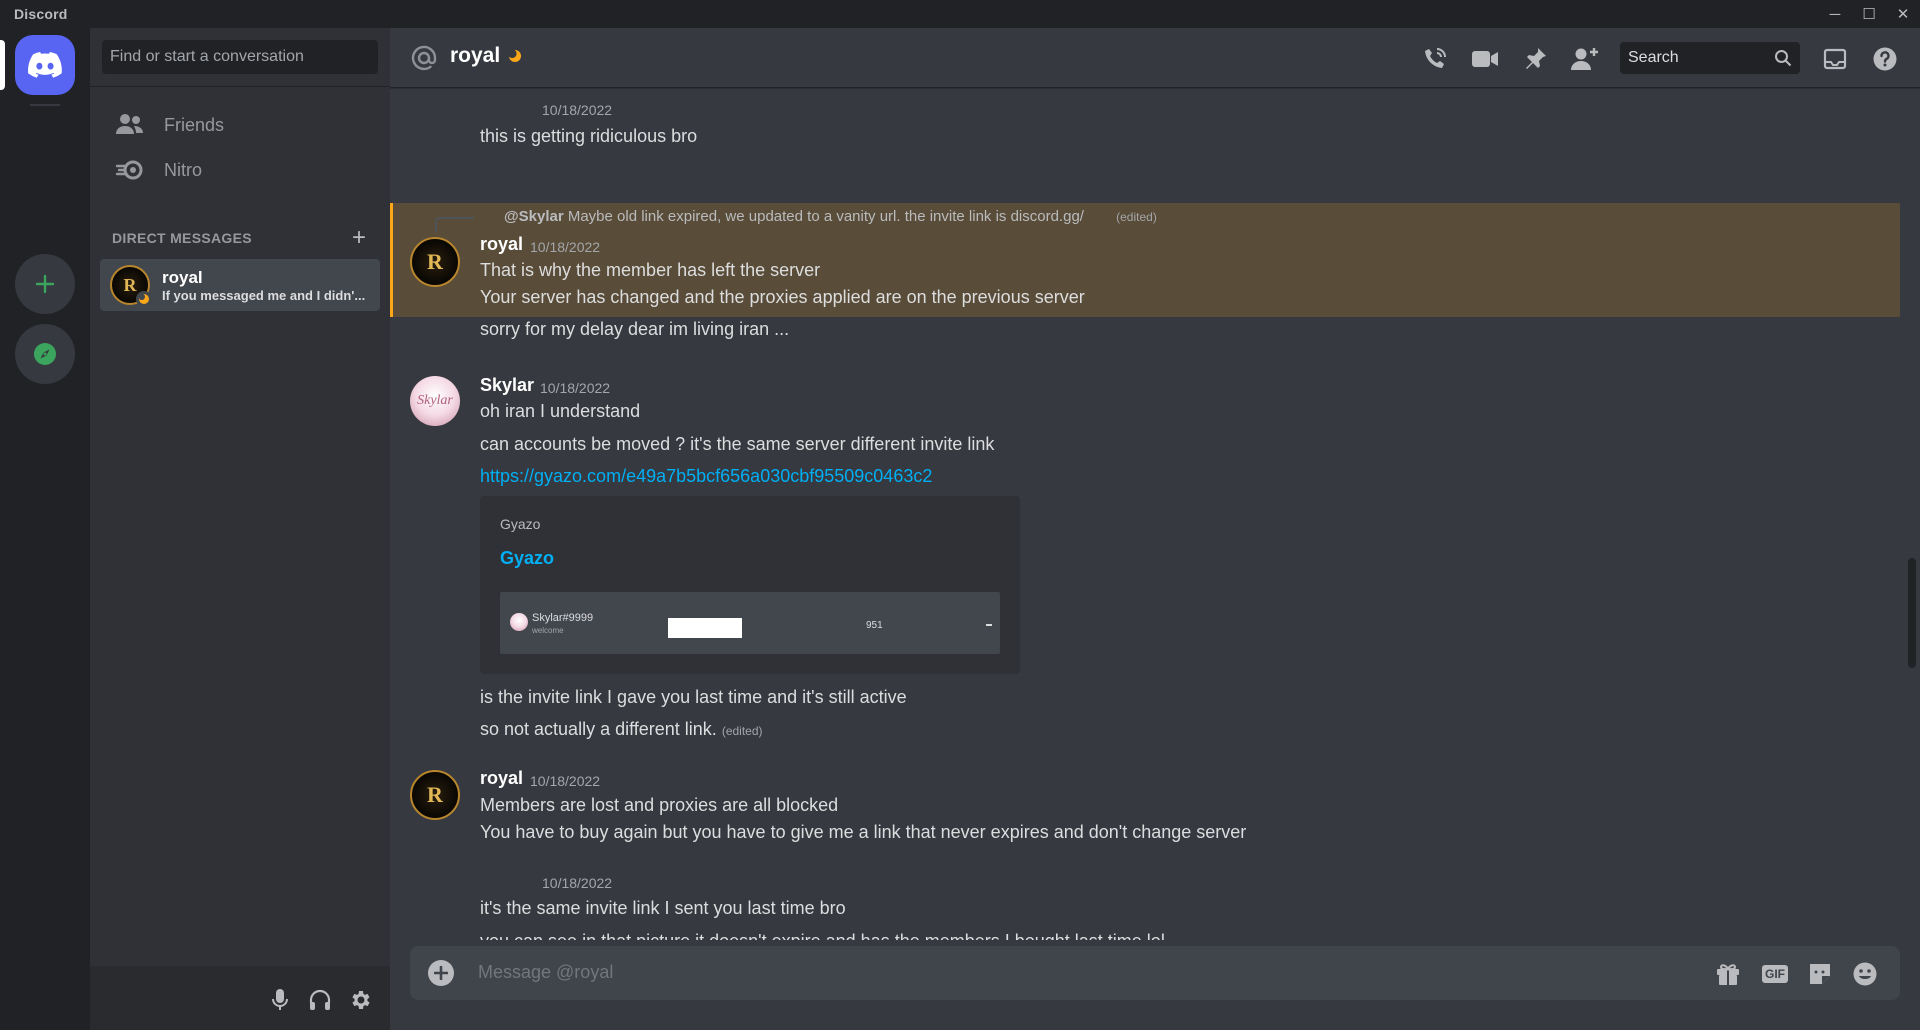 This screenshot has width=1920, height=1030. Describe the element at coordinates (182, 238) in the screenshot. I see `dm-section-header: DIRECT MESSAGES` at that location.